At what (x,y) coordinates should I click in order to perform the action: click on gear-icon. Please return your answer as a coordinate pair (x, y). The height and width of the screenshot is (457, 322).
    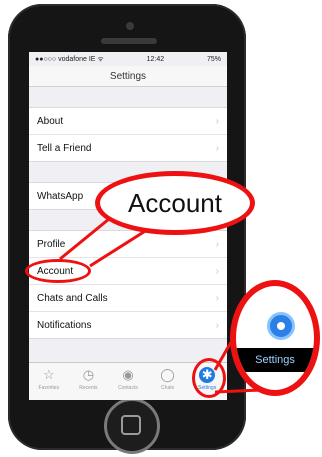
    Looking at the image, I should click on (281, 326).